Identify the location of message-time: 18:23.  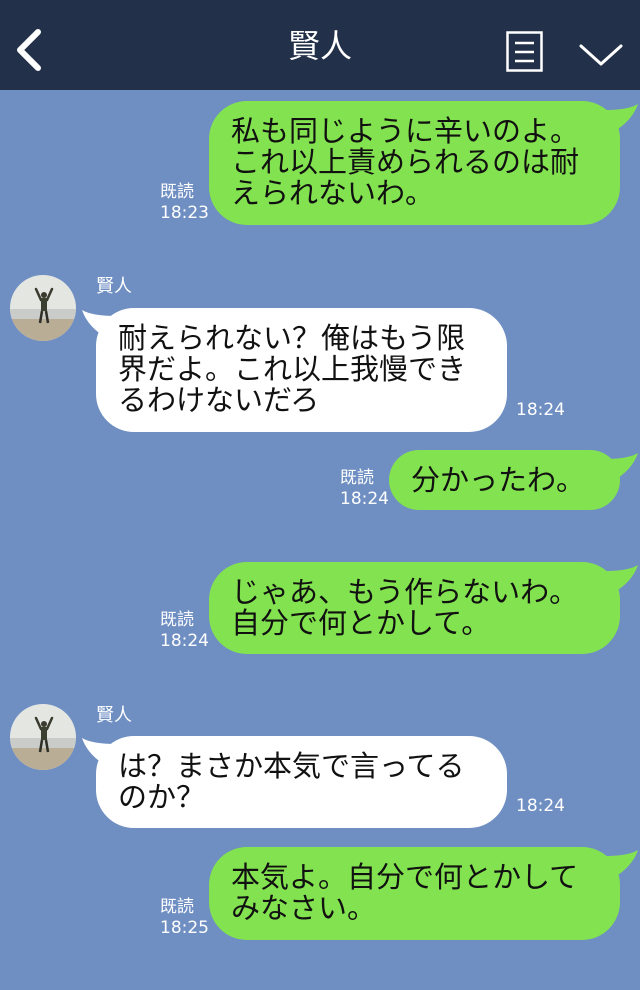
(184, 213).